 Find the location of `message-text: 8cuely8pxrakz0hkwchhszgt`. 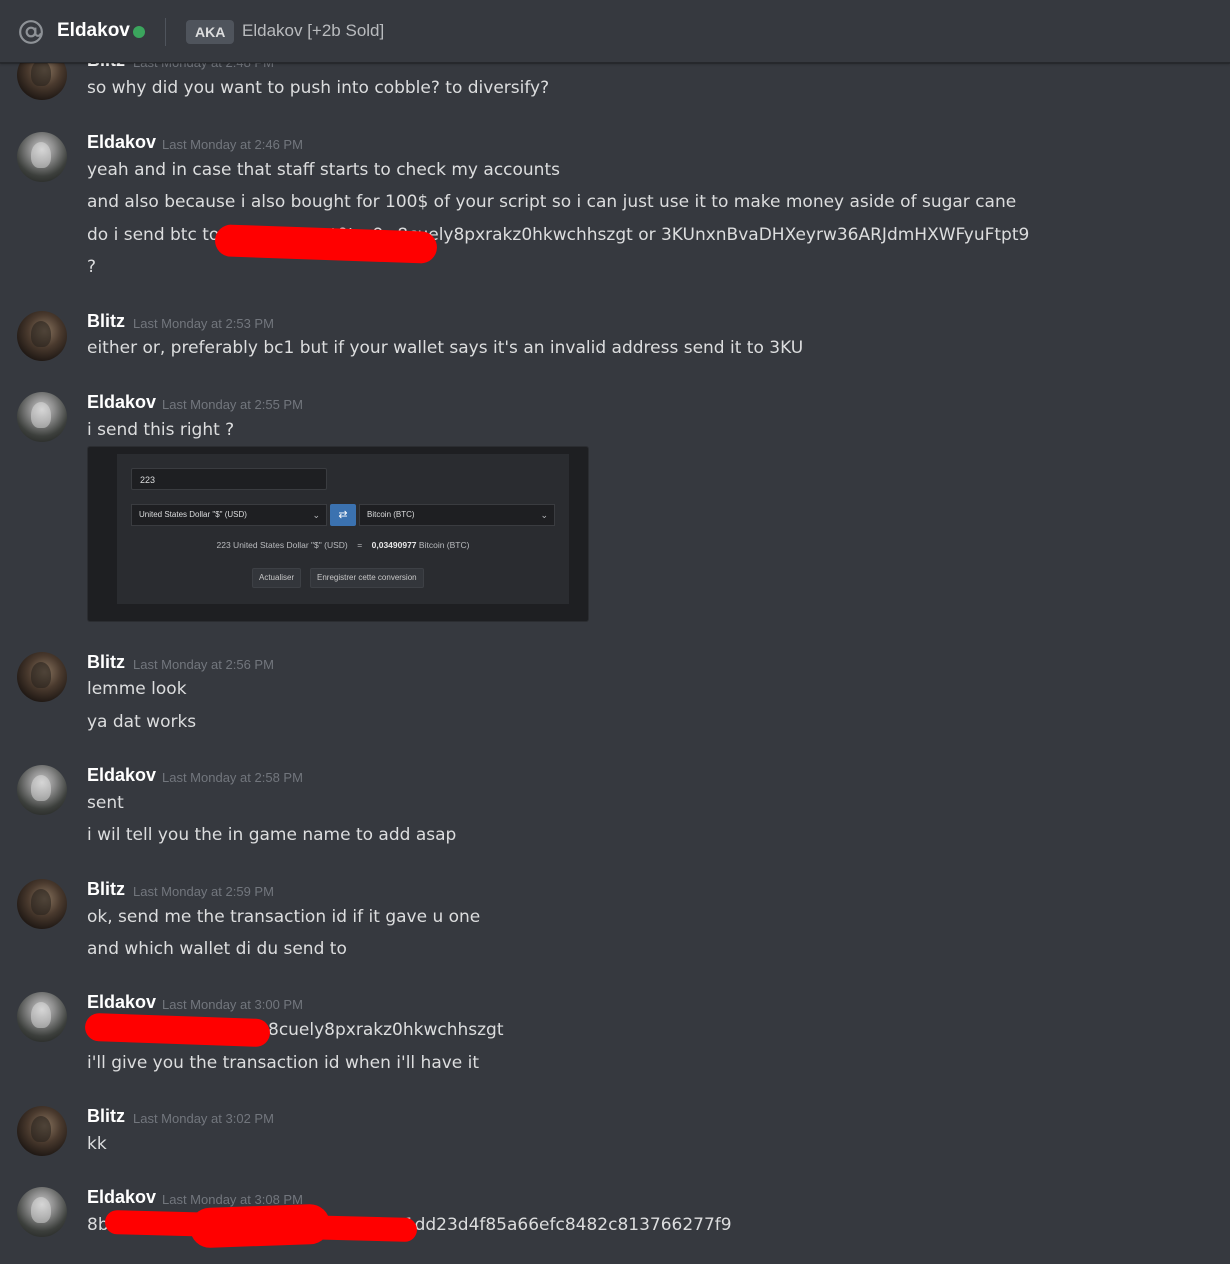

message-text: 8cuely8pxrakz0hkwchhszgt is located at coordinates (386, 1030).